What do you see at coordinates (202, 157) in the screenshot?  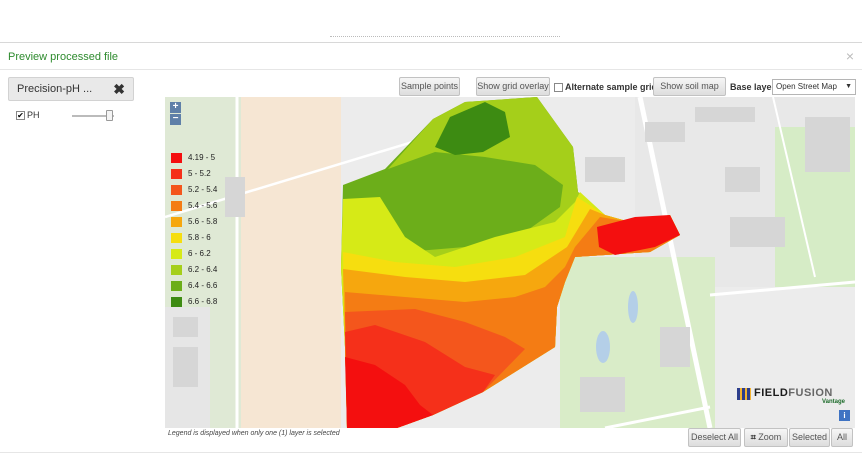 I see `legend-label: 4.19 - 5` at bounding box center [202, 157].